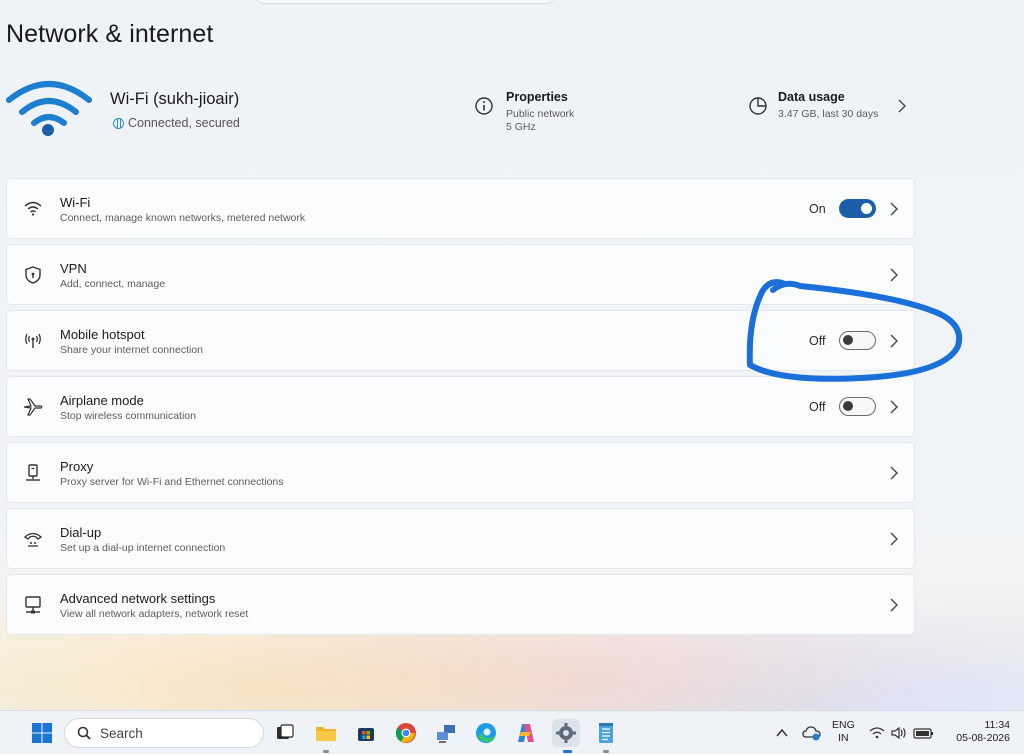 This screenshot has width=1024, height=754. I want to click on language-indicator: ENG IN, so click(843, 732).